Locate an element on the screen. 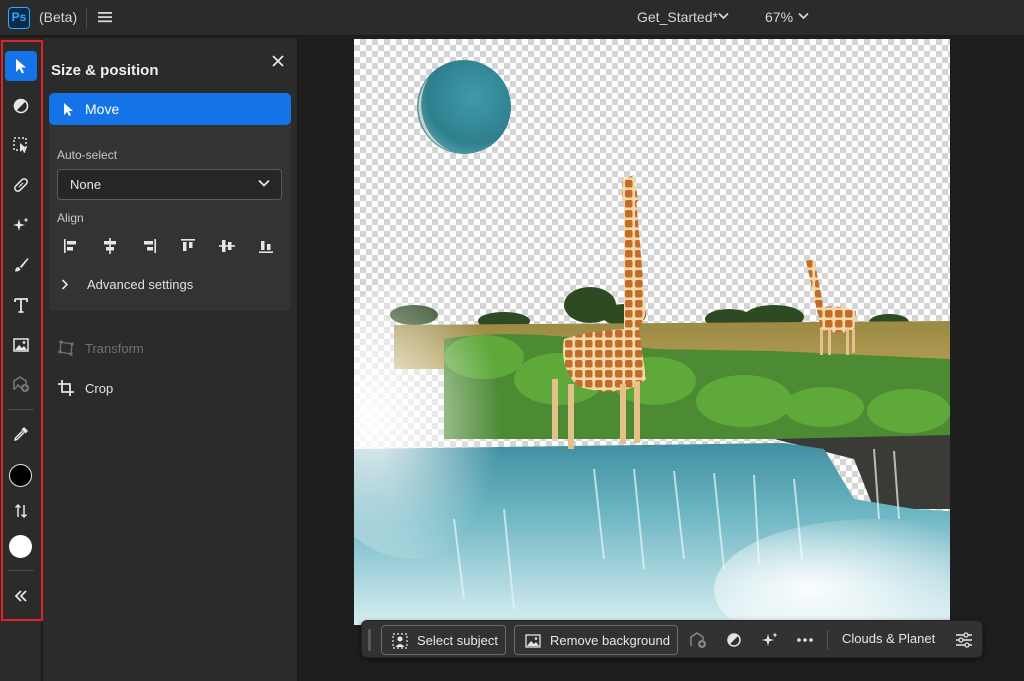 The width and height of the screenshot is (1024, 681). align-bottom-button is located at coordinates (266, 246).